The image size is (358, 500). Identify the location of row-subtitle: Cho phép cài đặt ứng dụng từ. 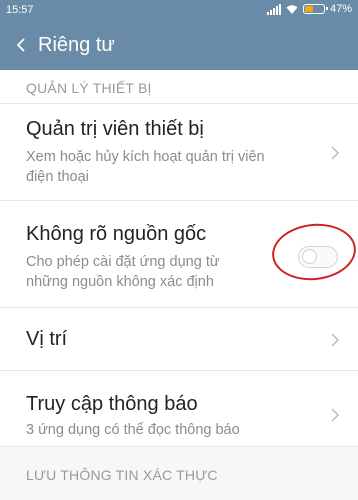
(123, 262).